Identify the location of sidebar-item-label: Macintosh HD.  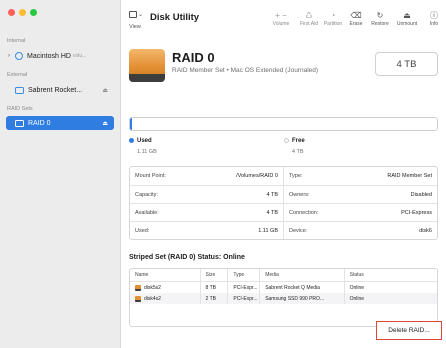
(49, 56).